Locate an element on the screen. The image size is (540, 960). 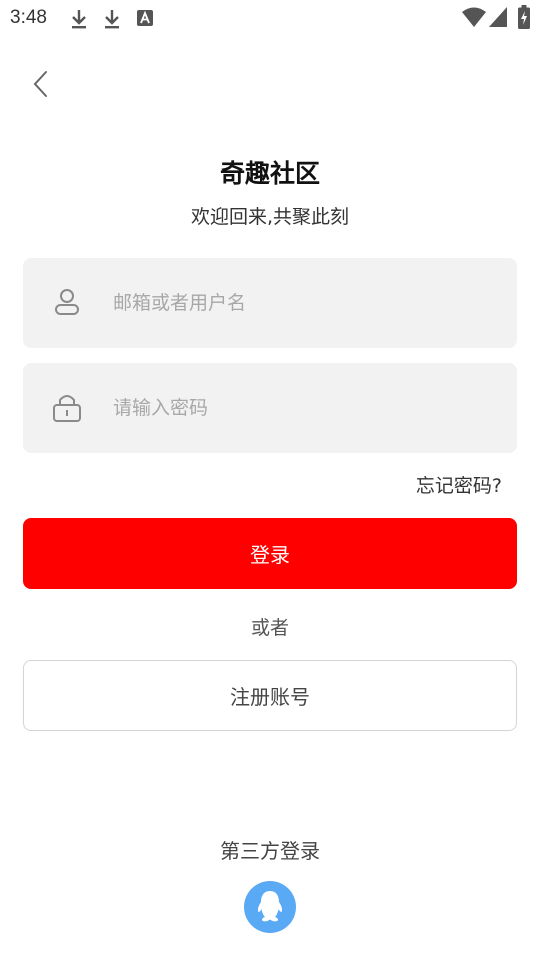
chevron-left-icon is located at coordinates (40, 84).